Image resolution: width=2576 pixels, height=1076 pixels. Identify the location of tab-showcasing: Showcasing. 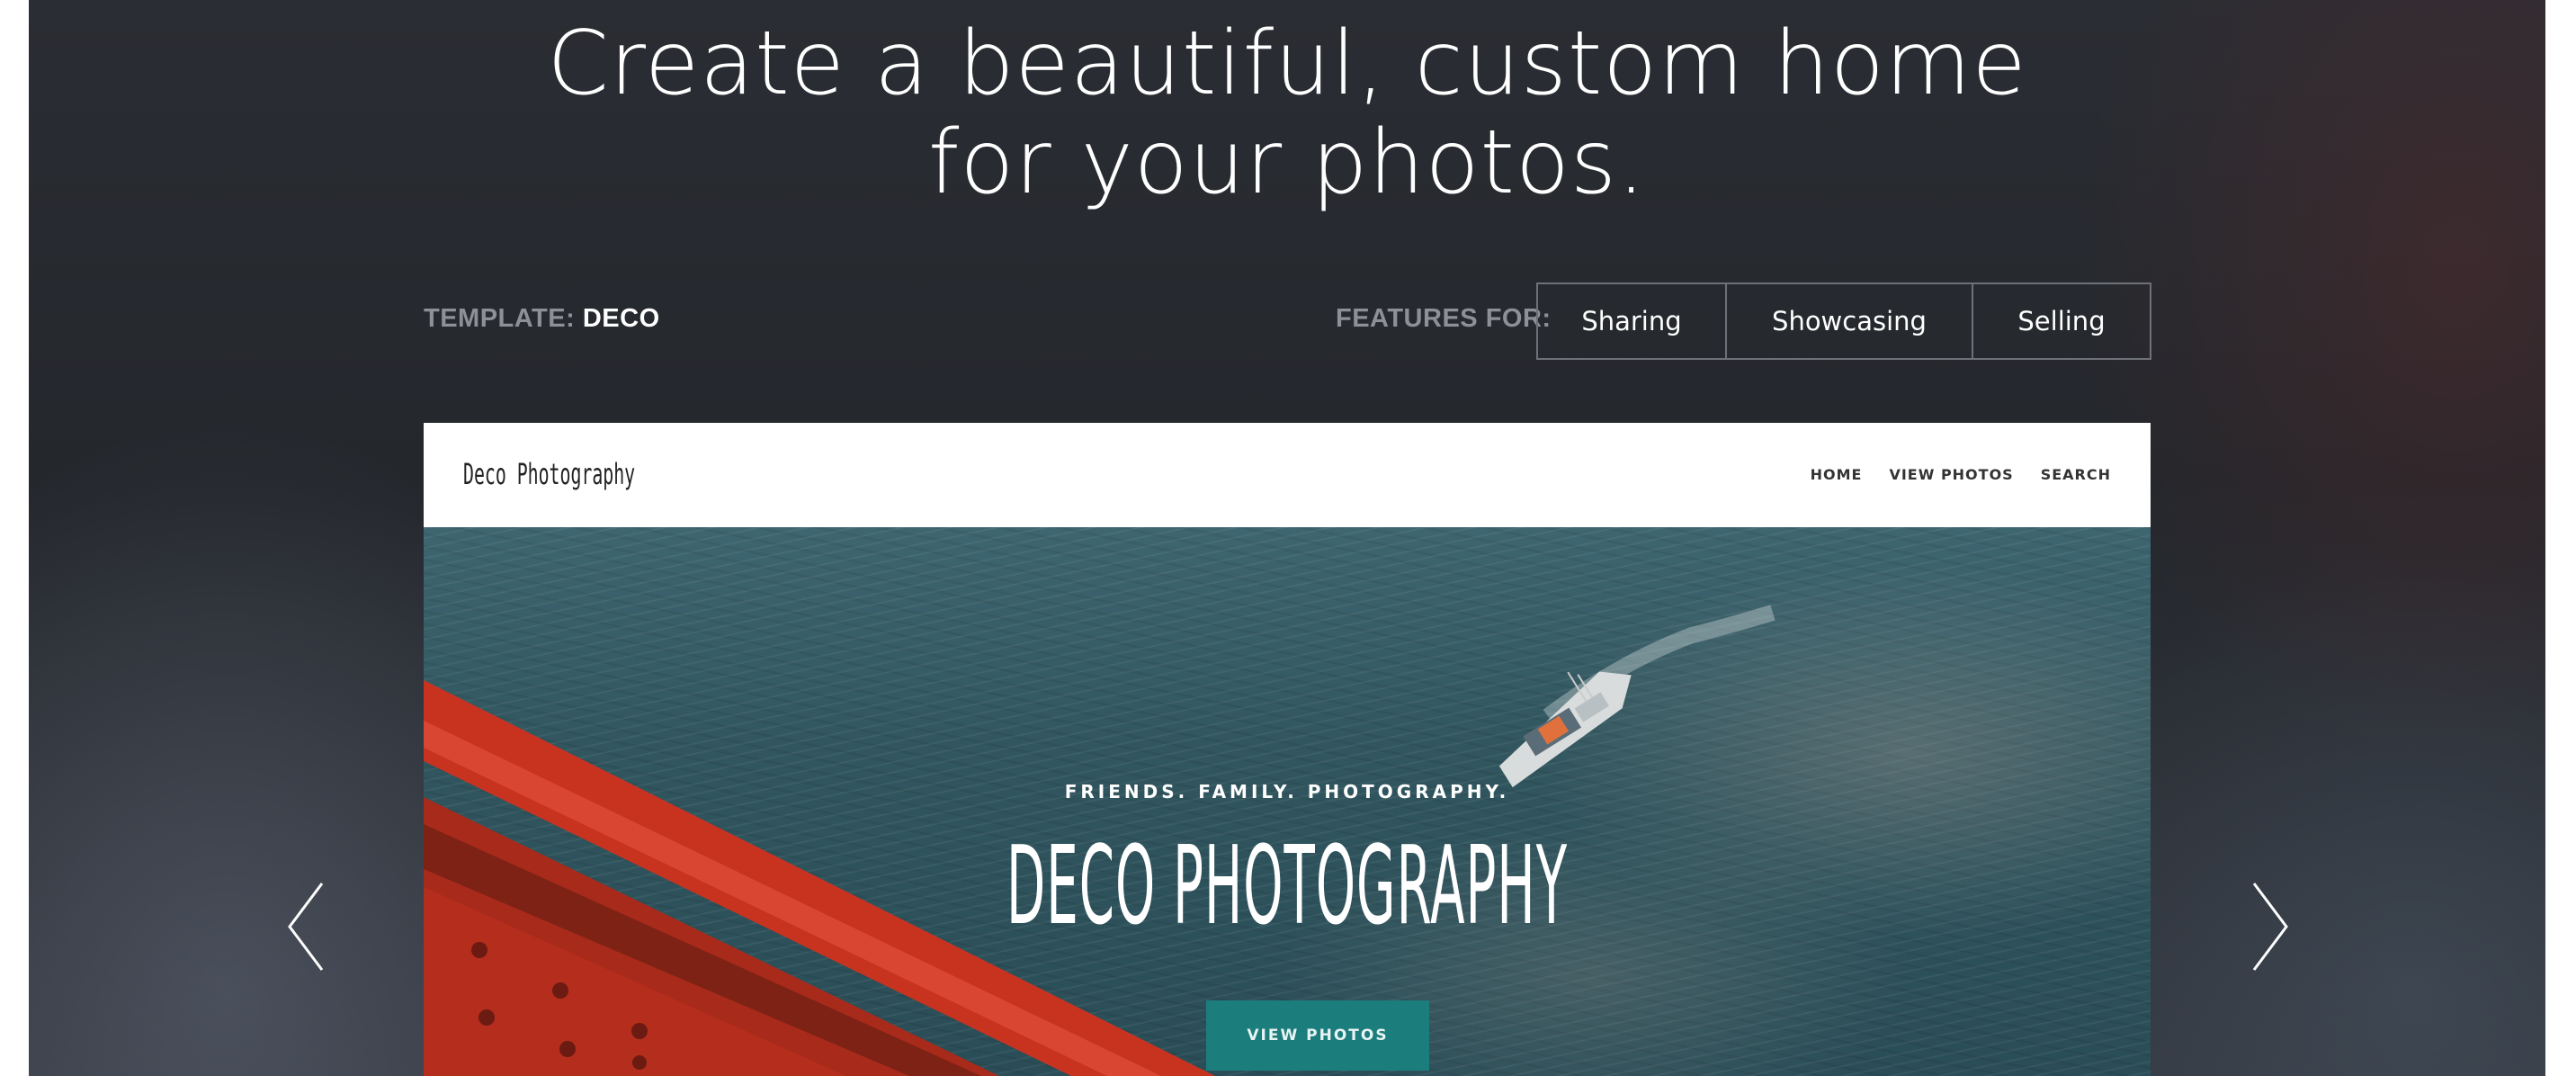
(1850, 321).